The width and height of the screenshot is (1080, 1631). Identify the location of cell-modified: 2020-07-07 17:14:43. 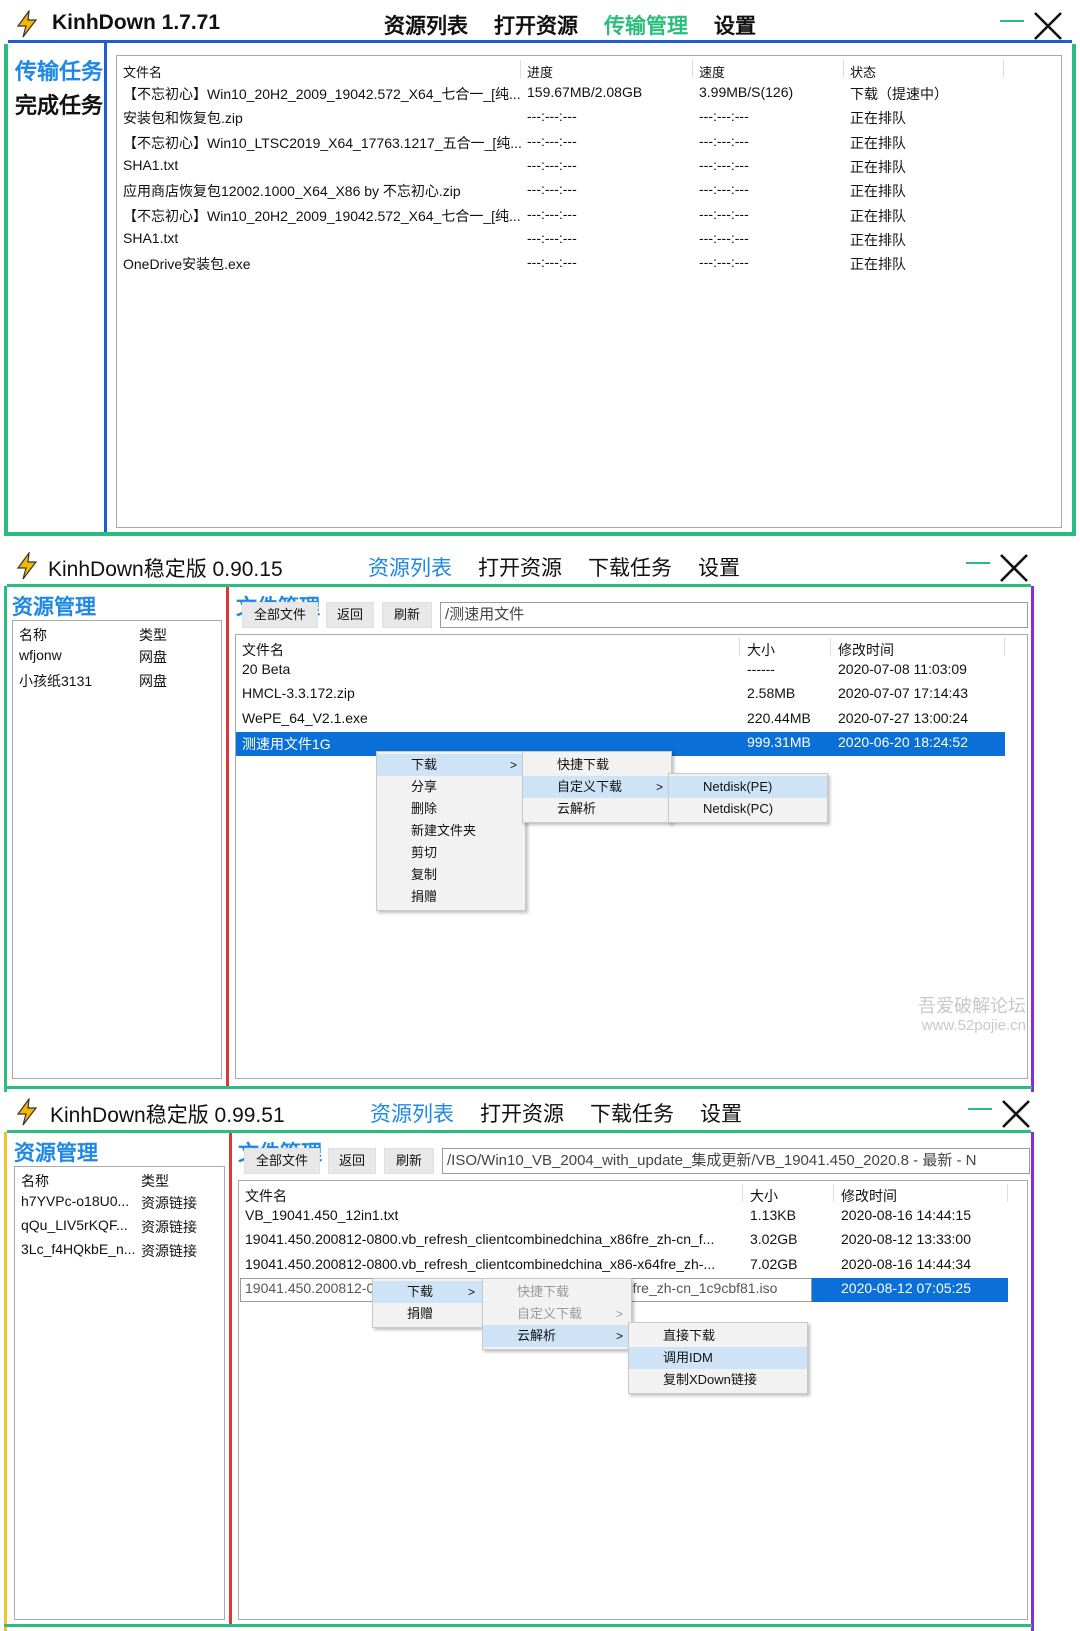
(903, 693).